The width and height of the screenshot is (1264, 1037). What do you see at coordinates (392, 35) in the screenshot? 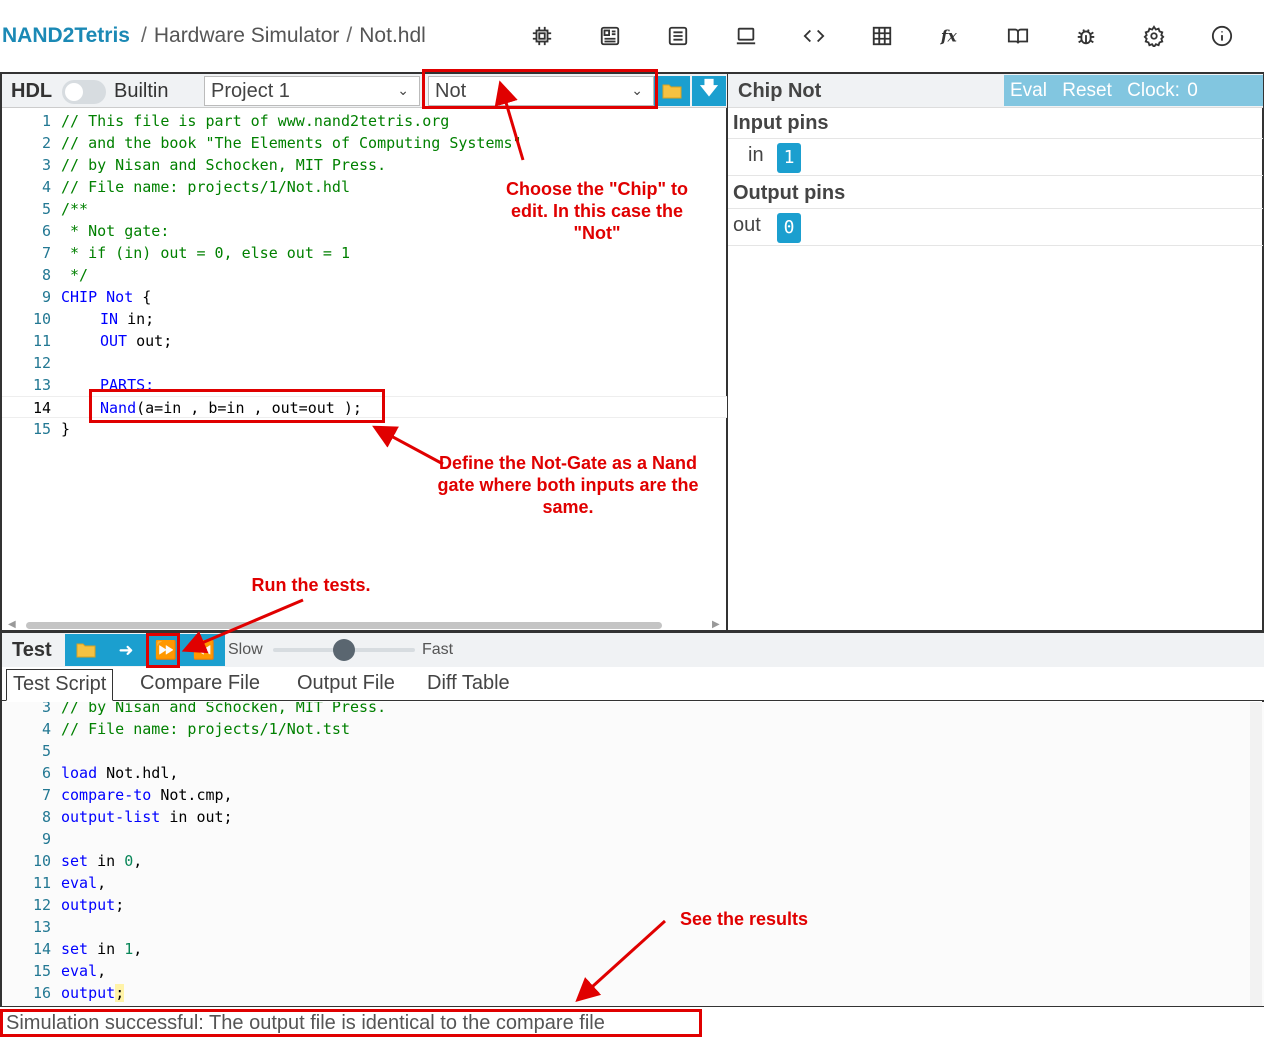
I see `breadcrumb-file: Not.hdl` at bounding box center [392, 35].